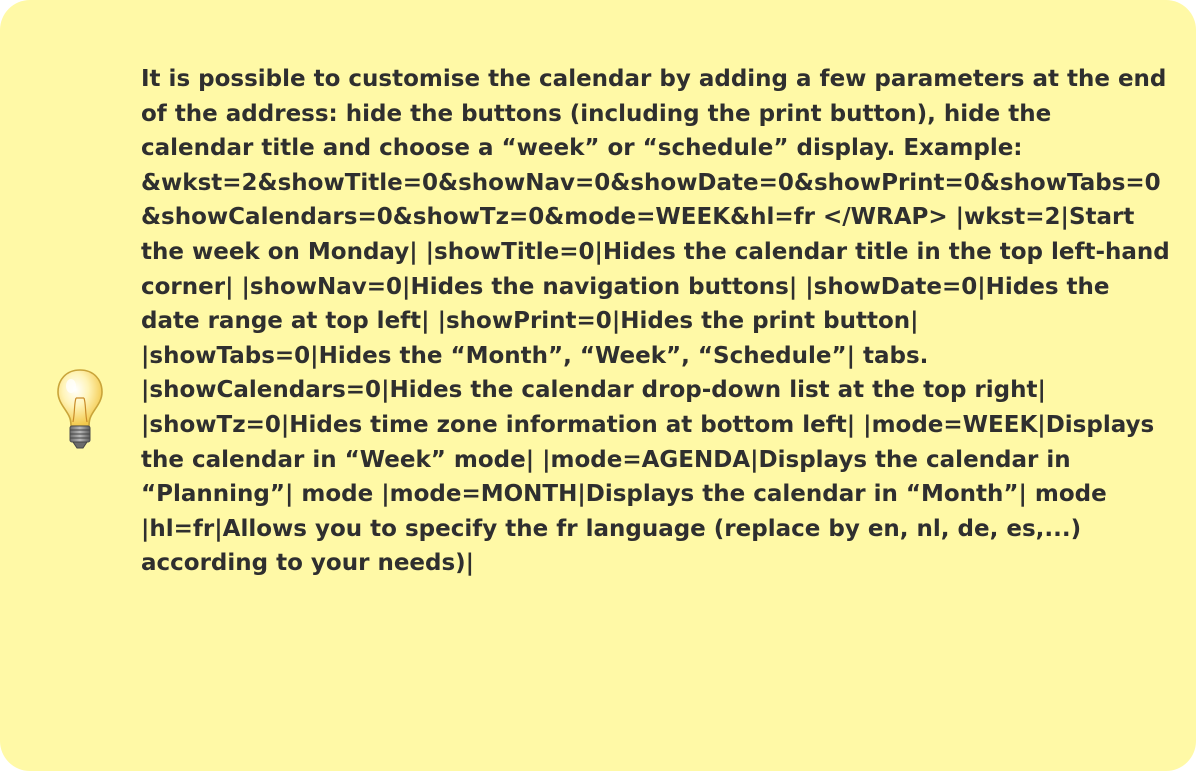 The image size is (1196, 771). Describe the element at coordinates (80, 409) in the screenshot. I see `lightbulb-icon` at that location.